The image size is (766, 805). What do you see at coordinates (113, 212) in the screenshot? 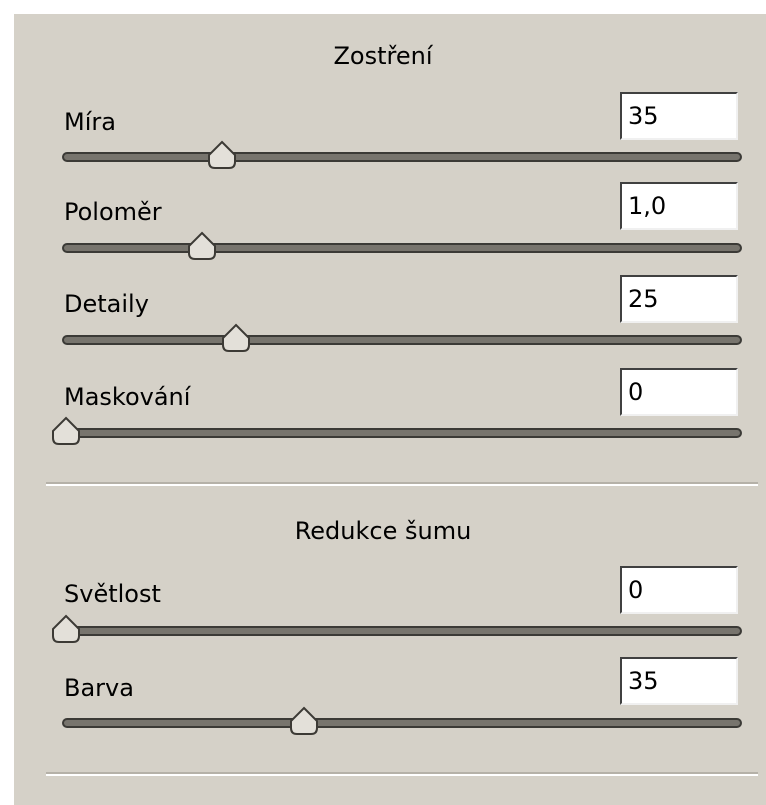
I see `radius-label: Poloměr` at bounding box center [113, 212].